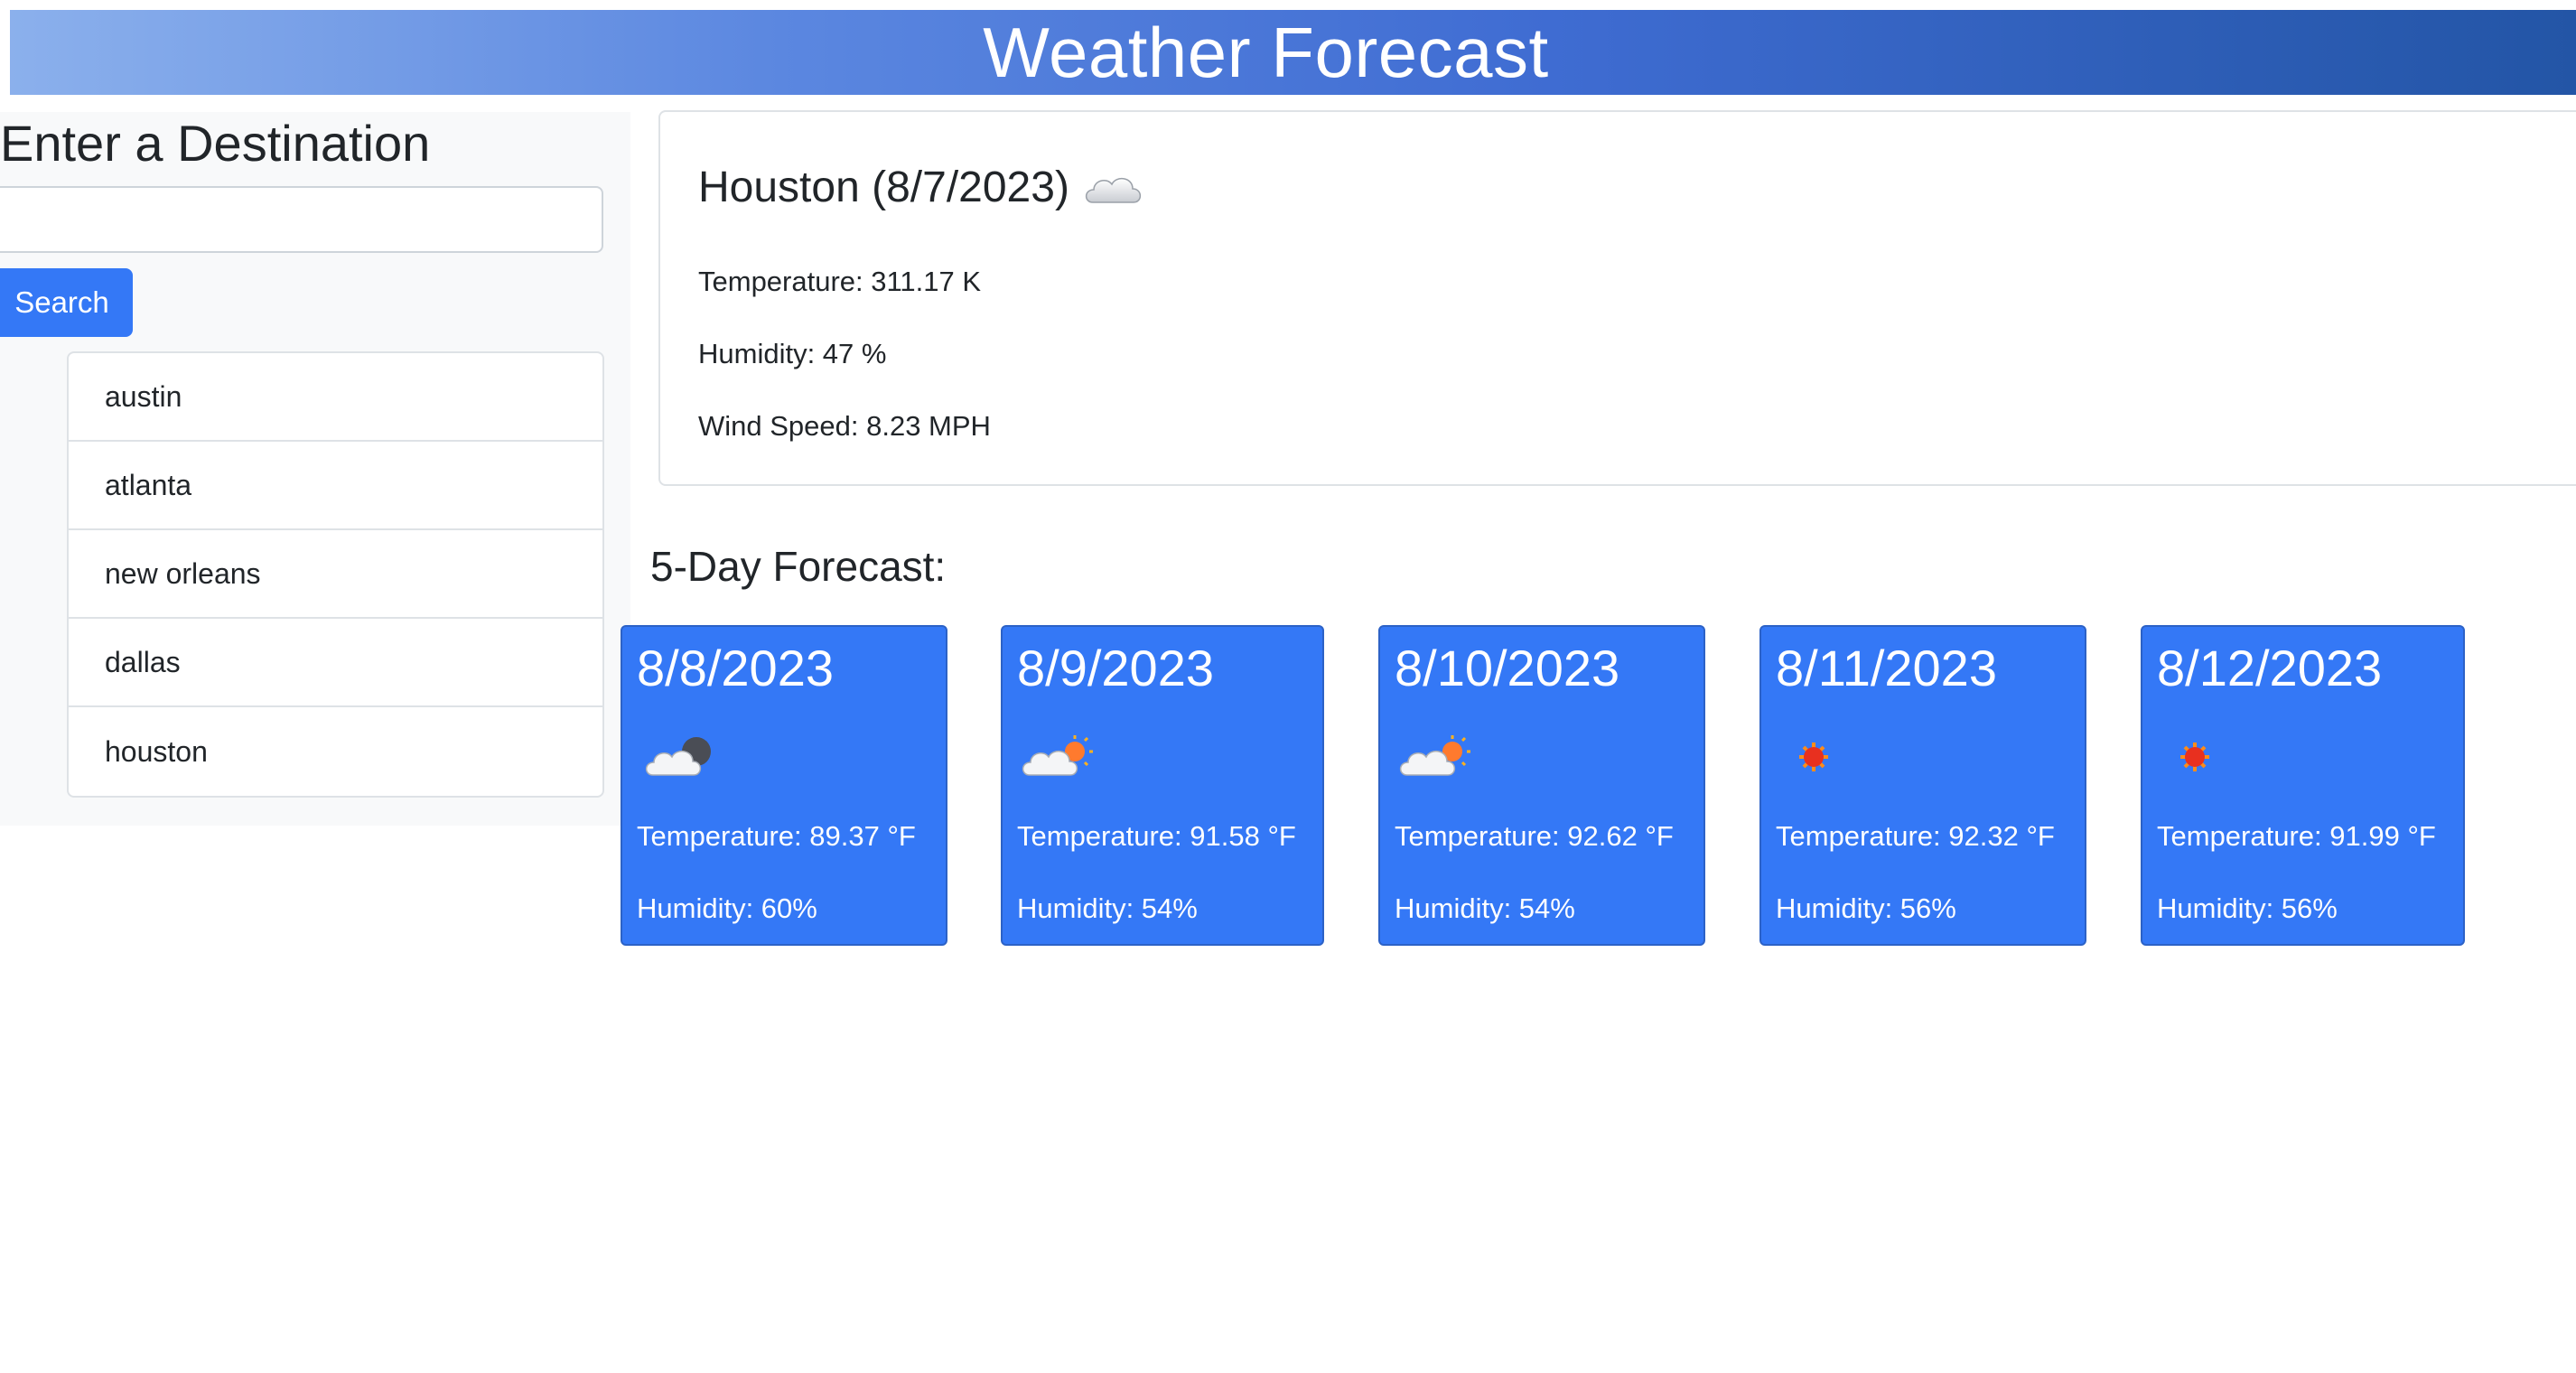  Describe the element at coordinates (1534, 836) in the screenshot. I see `forecast-temperature: Temperature: 92.62 °F` at that location.